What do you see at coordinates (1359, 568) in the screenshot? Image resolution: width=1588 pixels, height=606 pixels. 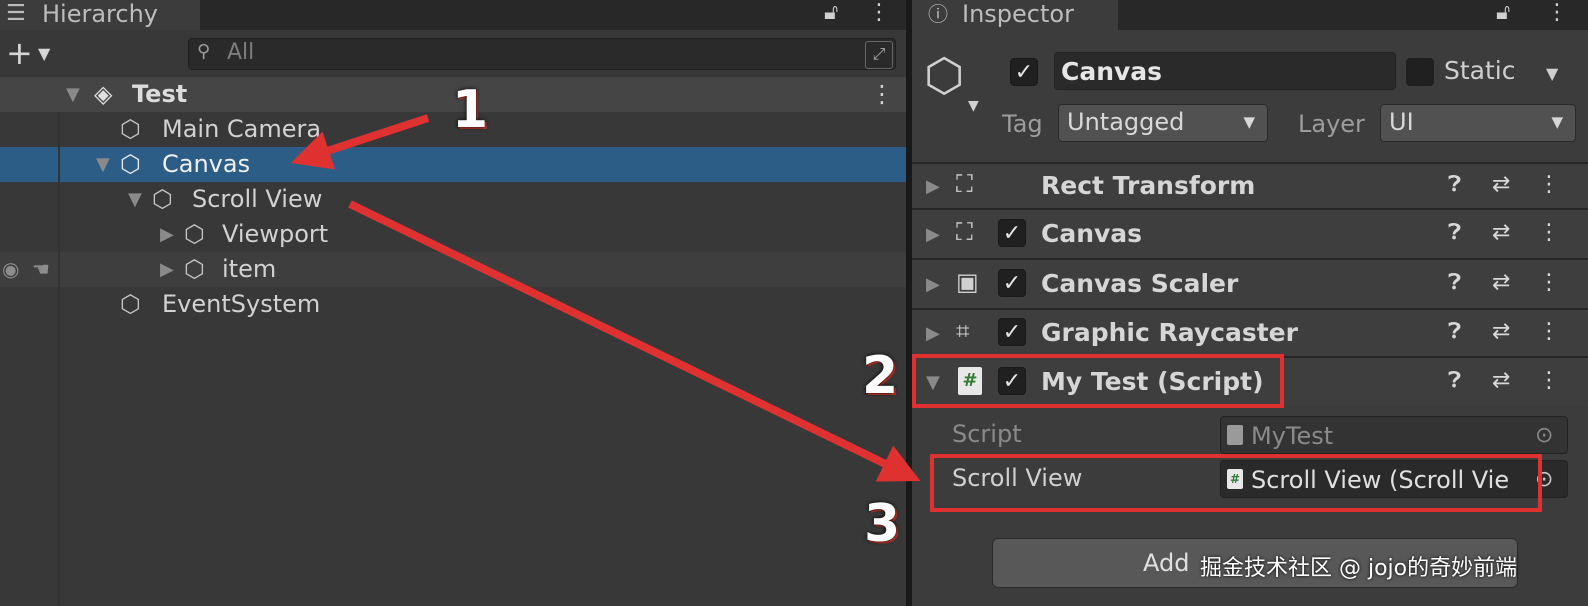 I see `watermark: 掘金技术社区 @ jojo的奇妙前端` at bounding box center [1359, 568].